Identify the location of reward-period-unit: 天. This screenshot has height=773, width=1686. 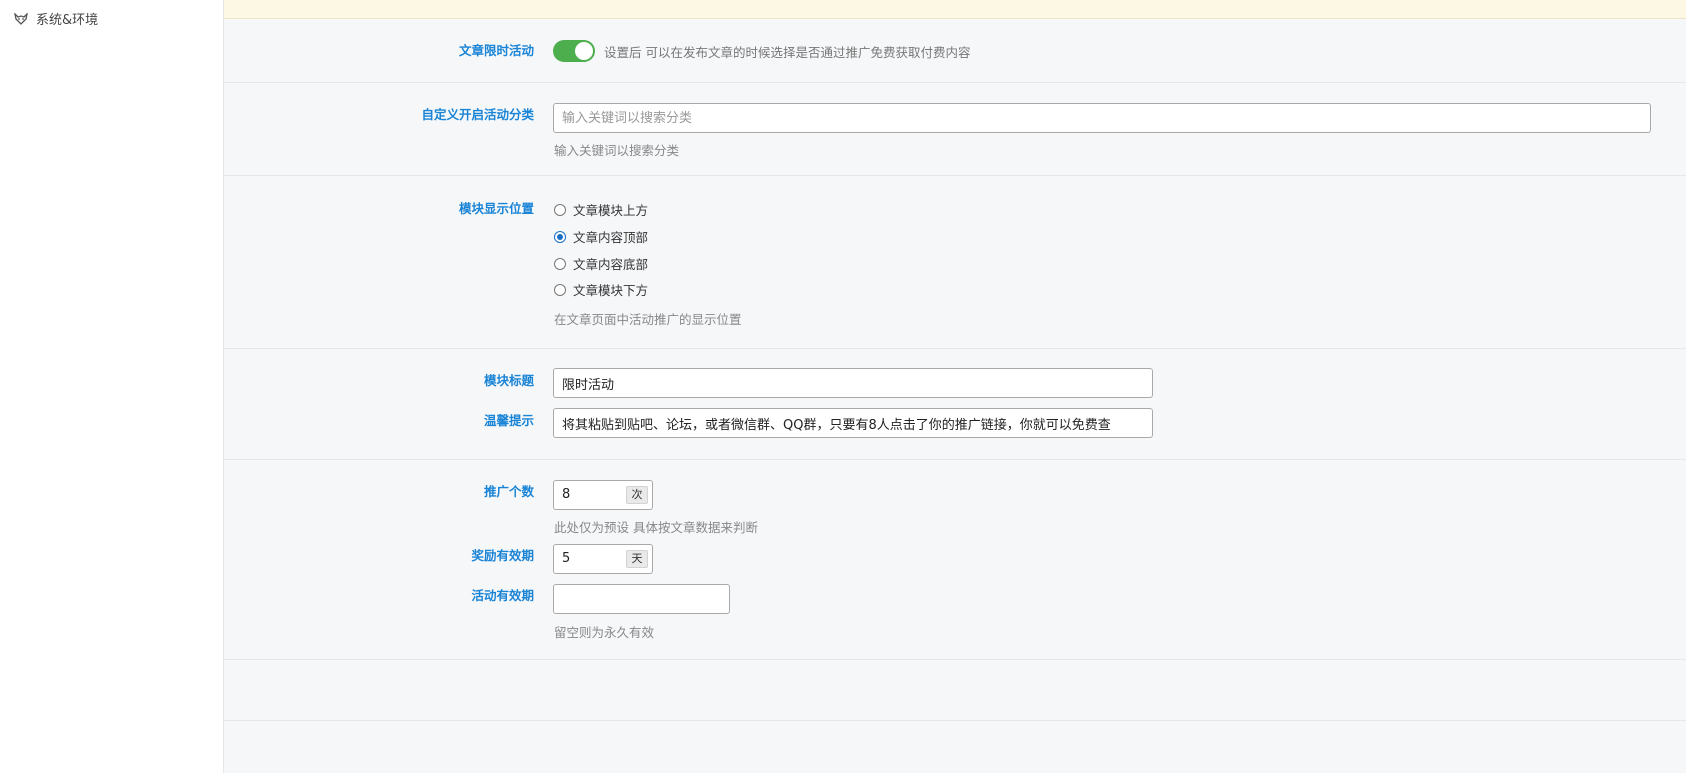
(637, 559).